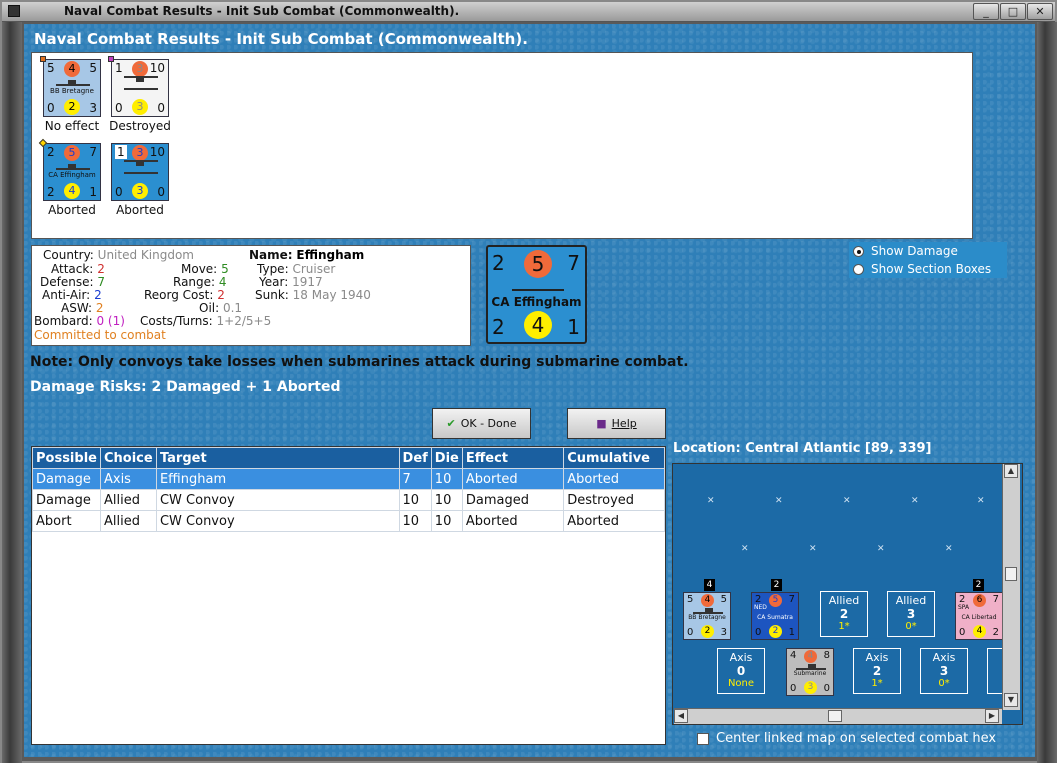  I want to click on minimize-button: _, so click(986, 11).